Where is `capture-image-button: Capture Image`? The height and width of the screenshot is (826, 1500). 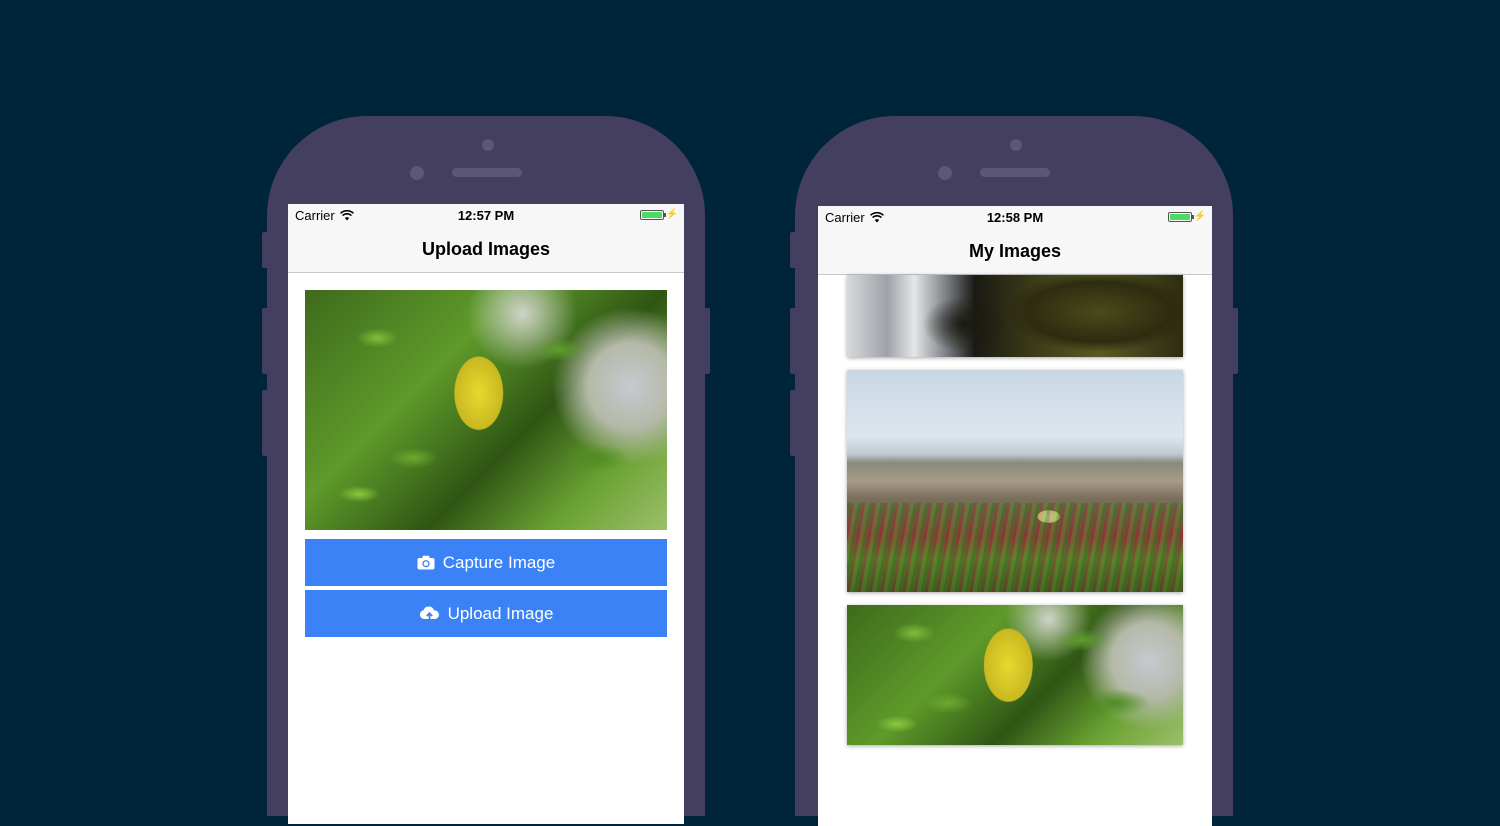 capture-image-button: Capture Image is located at coordinates (486, 562).